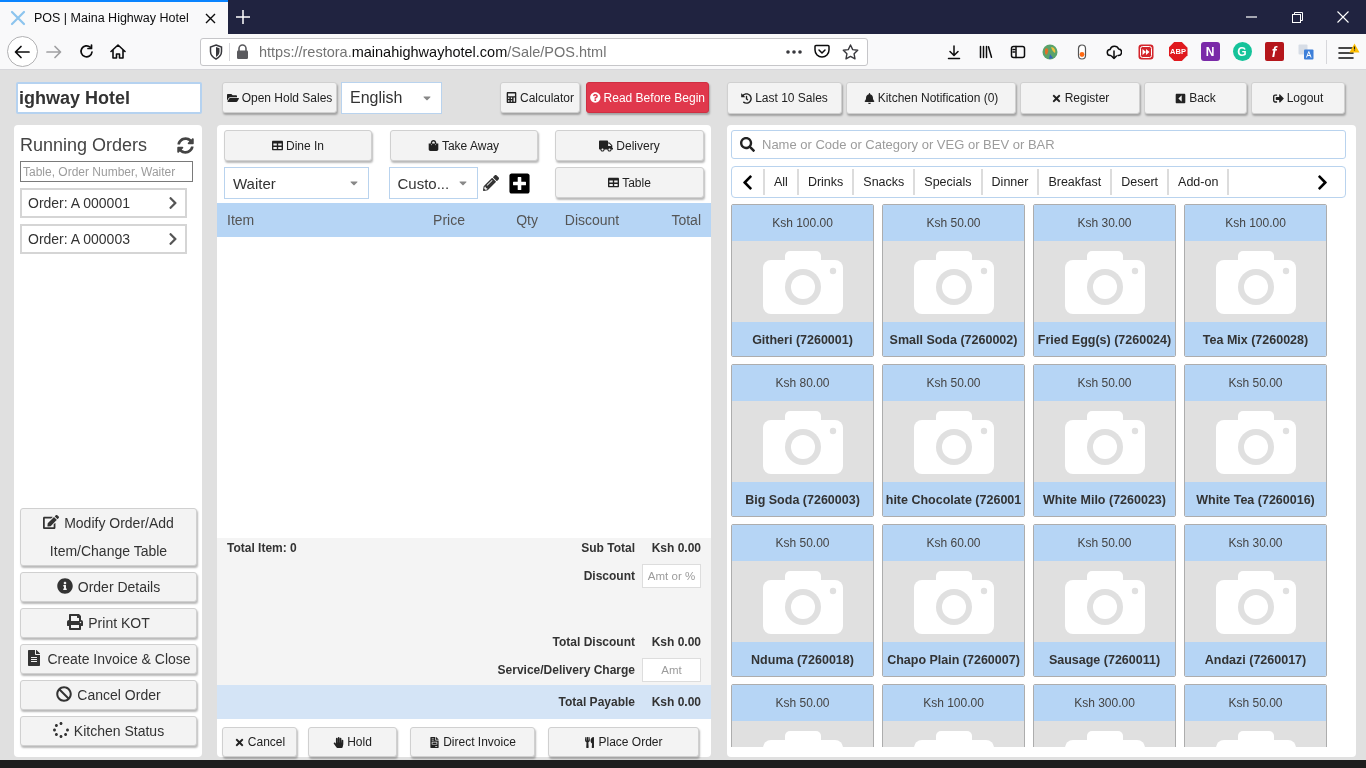 Image resolution: width=1366 pixels, height=768 pixels. What do you see at coordinates (108, 623) in the screenshot?
I see `print-kot-button: Print KOT` at bounding box center [108, 623].